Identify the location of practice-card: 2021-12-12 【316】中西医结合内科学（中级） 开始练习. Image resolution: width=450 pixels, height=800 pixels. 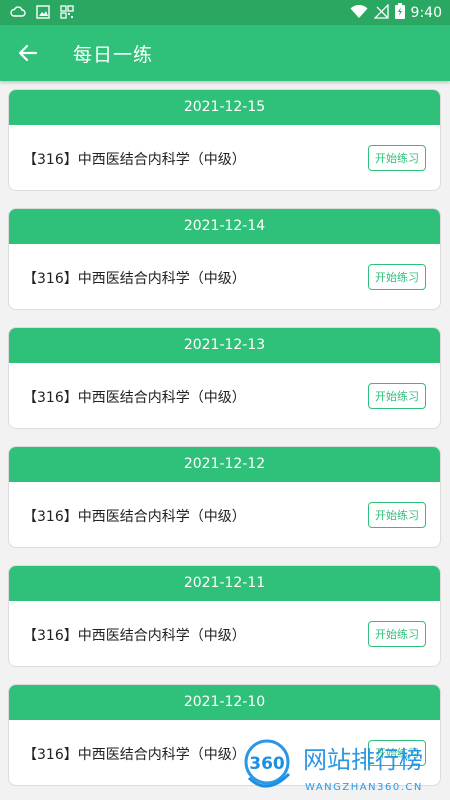
(224, 497).